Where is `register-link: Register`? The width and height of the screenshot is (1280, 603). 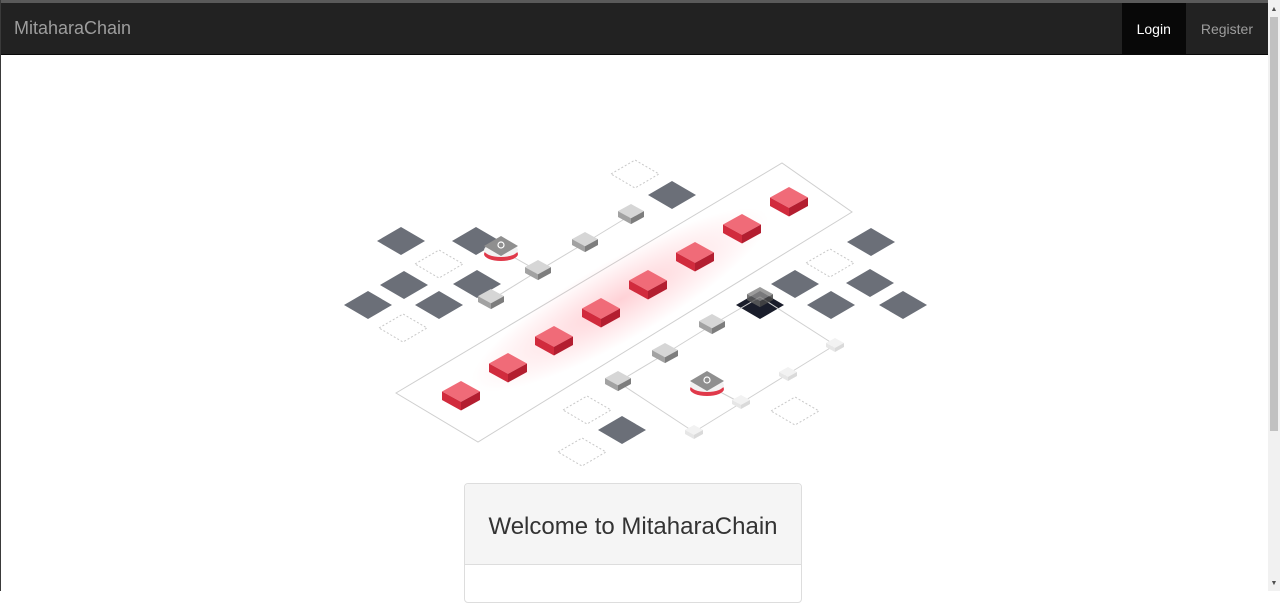
register-link: Register is located at coordinates (1227, 29).